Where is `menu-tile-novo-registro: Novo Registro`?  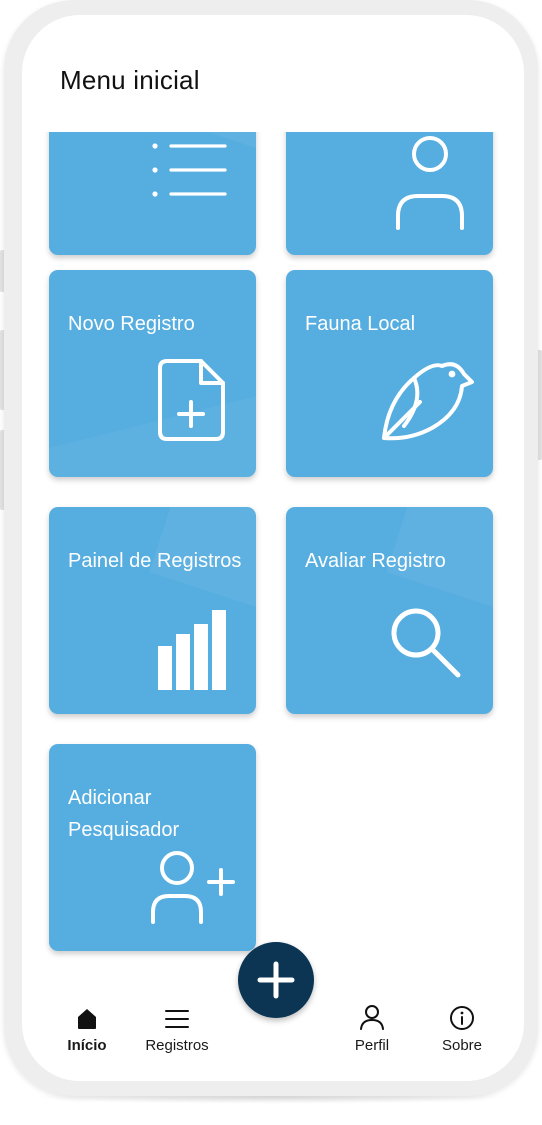 menu-tile-novo-registro: Novo Registro is located at coordinates (152, 373).